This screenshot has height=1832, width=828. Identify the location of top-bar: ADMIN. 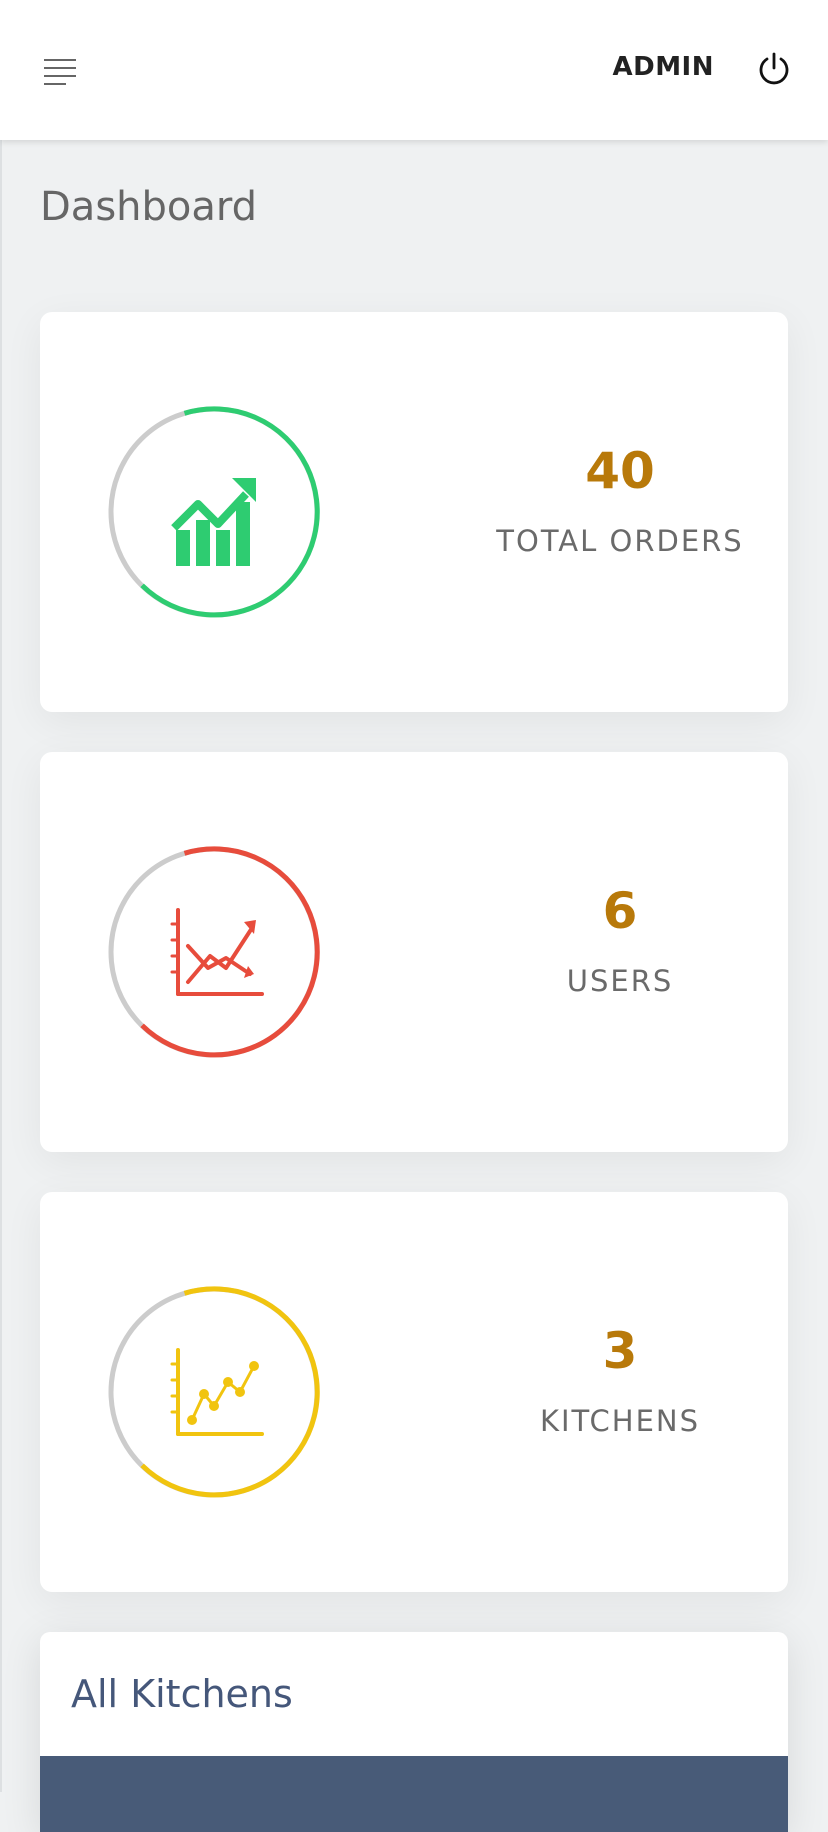
(414, 70).